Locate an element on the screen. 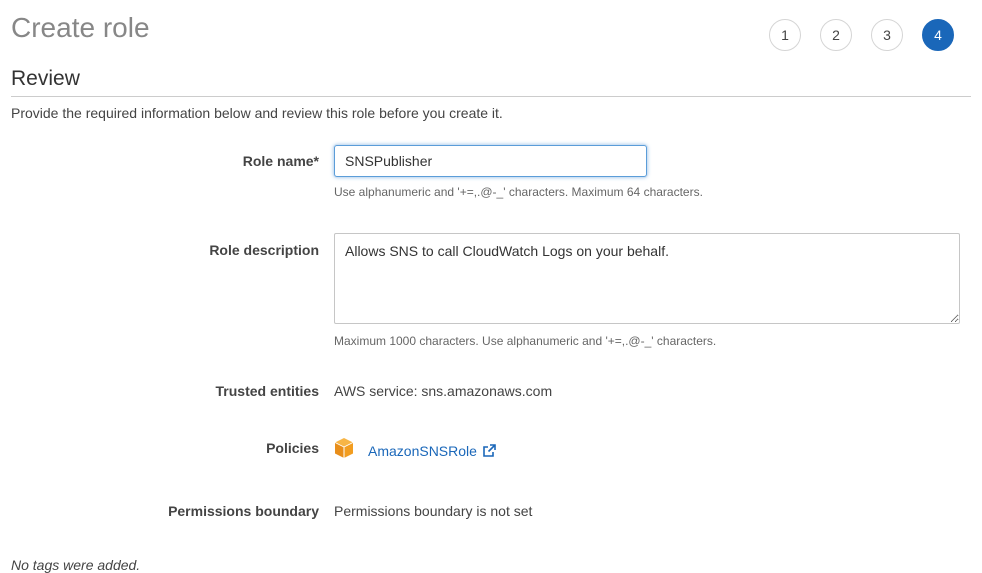 Image resolution: width=982 pixels, height=573 pixels. section-title: Review is located at coordinates (45, 78).